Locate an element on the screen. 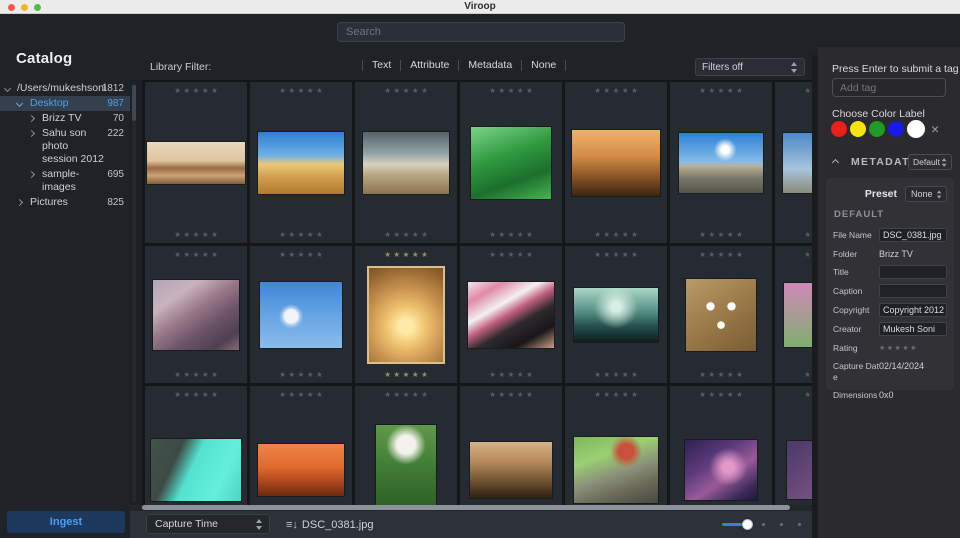 This screenshot has height=538, width=960. photo-dandelion-teal is located at coordinates (196, 470).